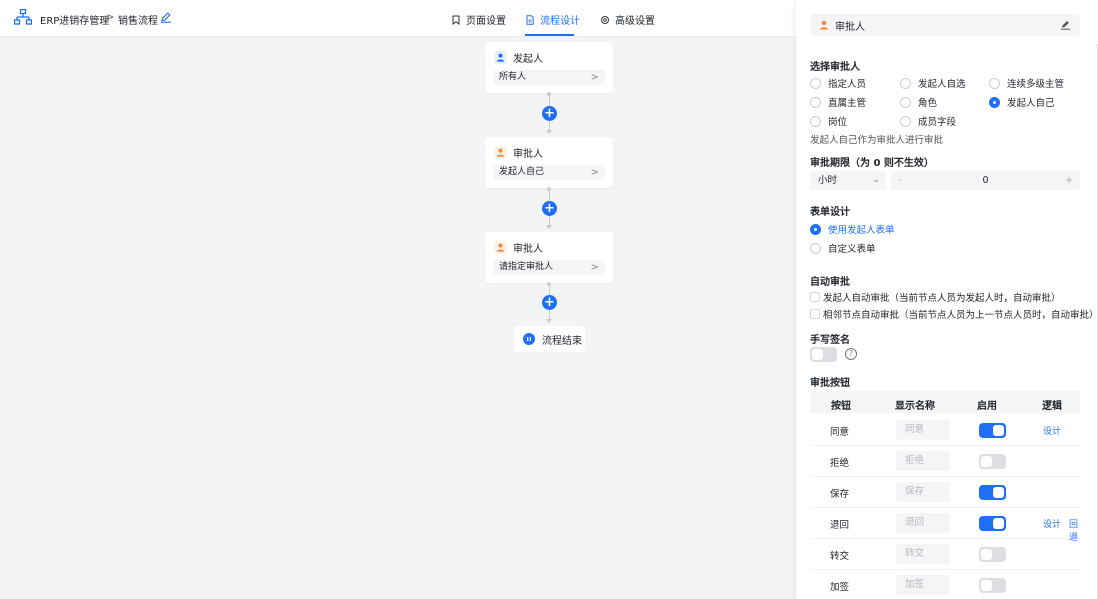 The width and height of the screenshot is (1098, 599). Describe the element at coordinates (899, 180) in the screenshot. I see `decrement-button: -` at that location.